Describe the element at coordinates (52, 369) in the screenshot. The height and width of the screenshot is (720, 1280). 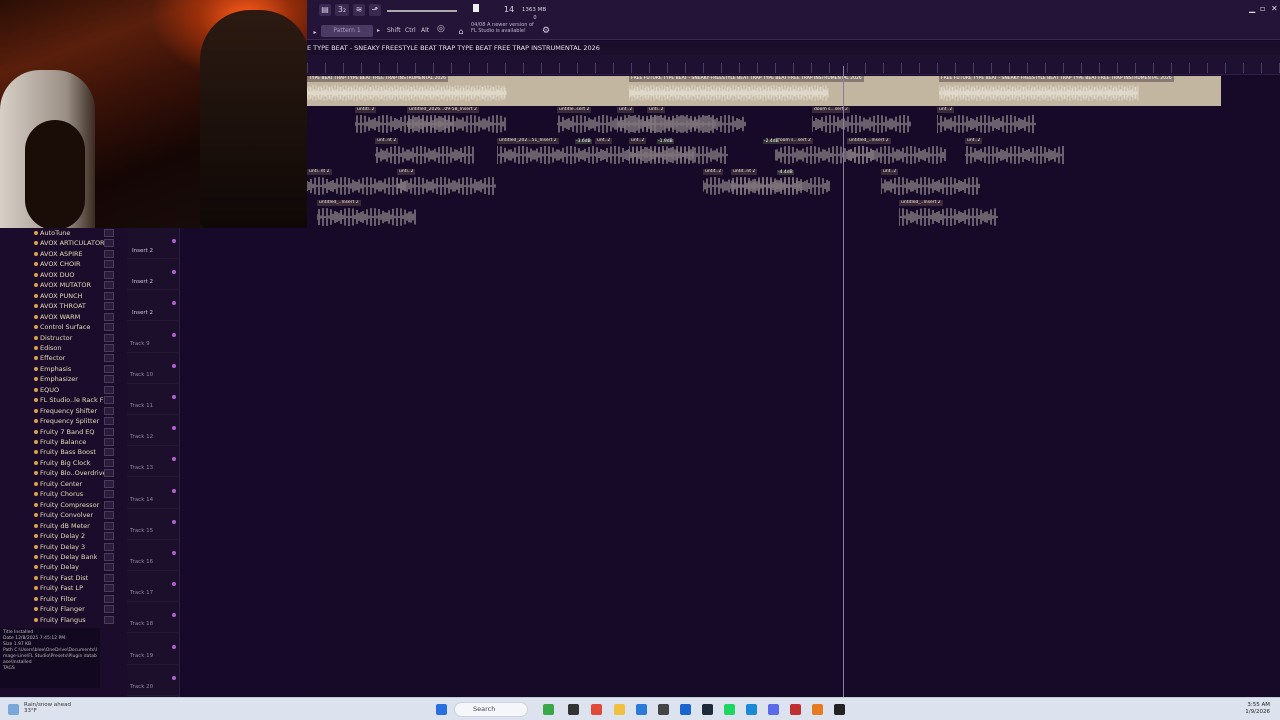
I see `plugin-item: Emphasis` at that location.